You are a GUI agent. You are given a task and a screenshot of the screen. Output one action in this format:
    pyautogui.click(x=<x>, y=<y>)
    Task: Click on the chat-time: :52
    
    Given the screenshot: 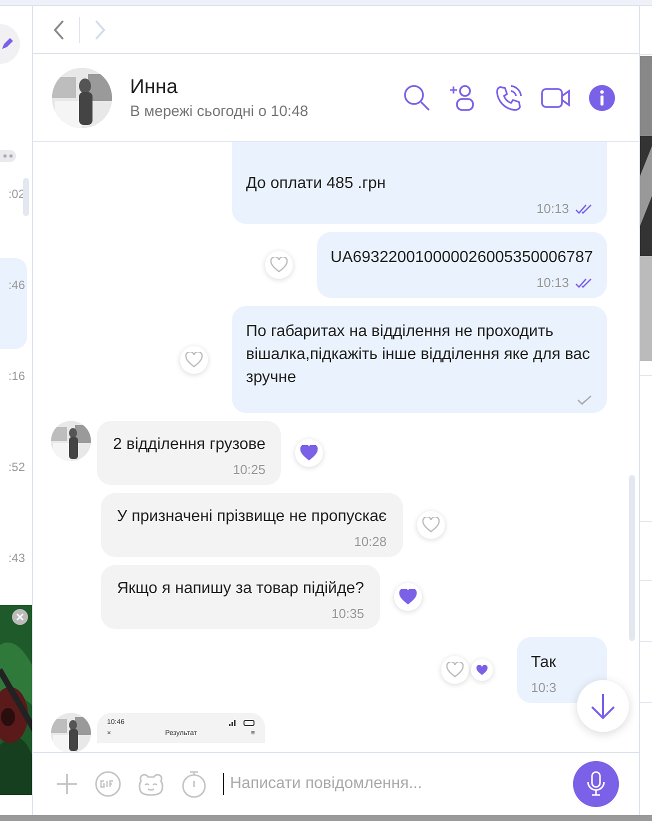 What is the action you would take?
    pyautogui.click(x=16, y=467)
    